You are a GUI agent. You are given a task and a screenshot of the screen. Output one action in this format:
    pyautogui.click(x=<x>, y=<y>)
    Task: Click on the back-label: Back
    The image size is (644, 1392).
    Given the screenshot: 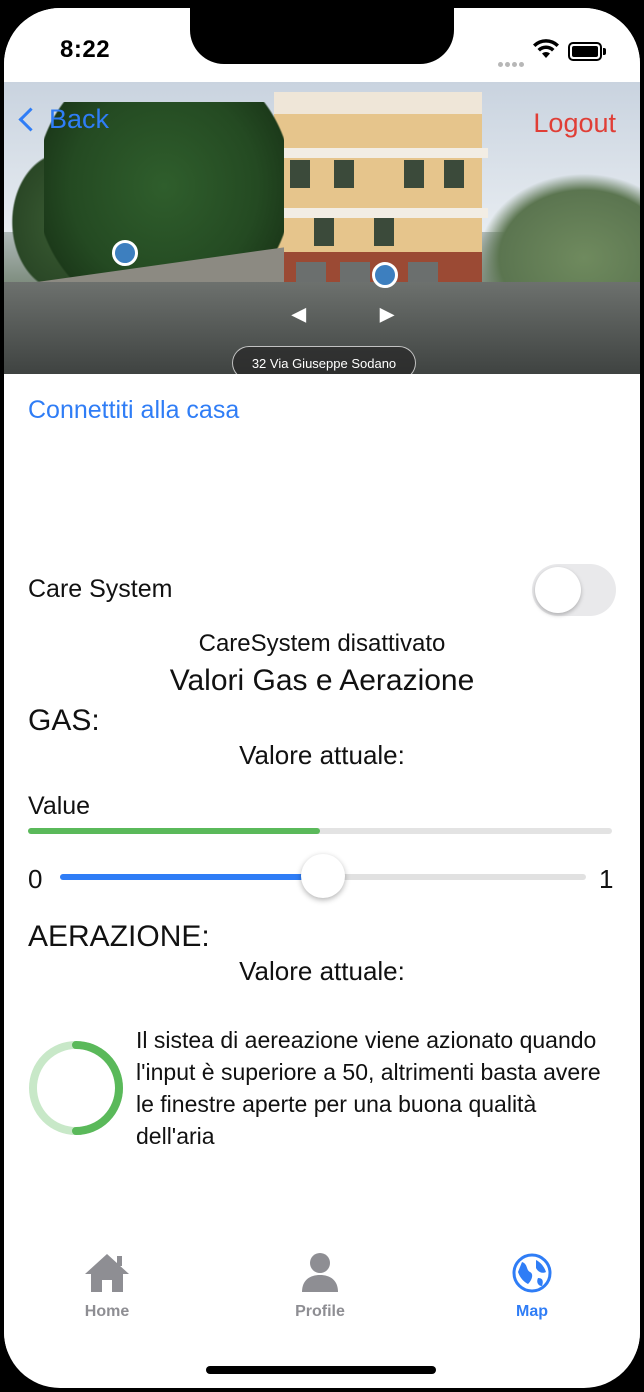 What is the action you would take?
    pyautogui.click(x=79, y=119)
    